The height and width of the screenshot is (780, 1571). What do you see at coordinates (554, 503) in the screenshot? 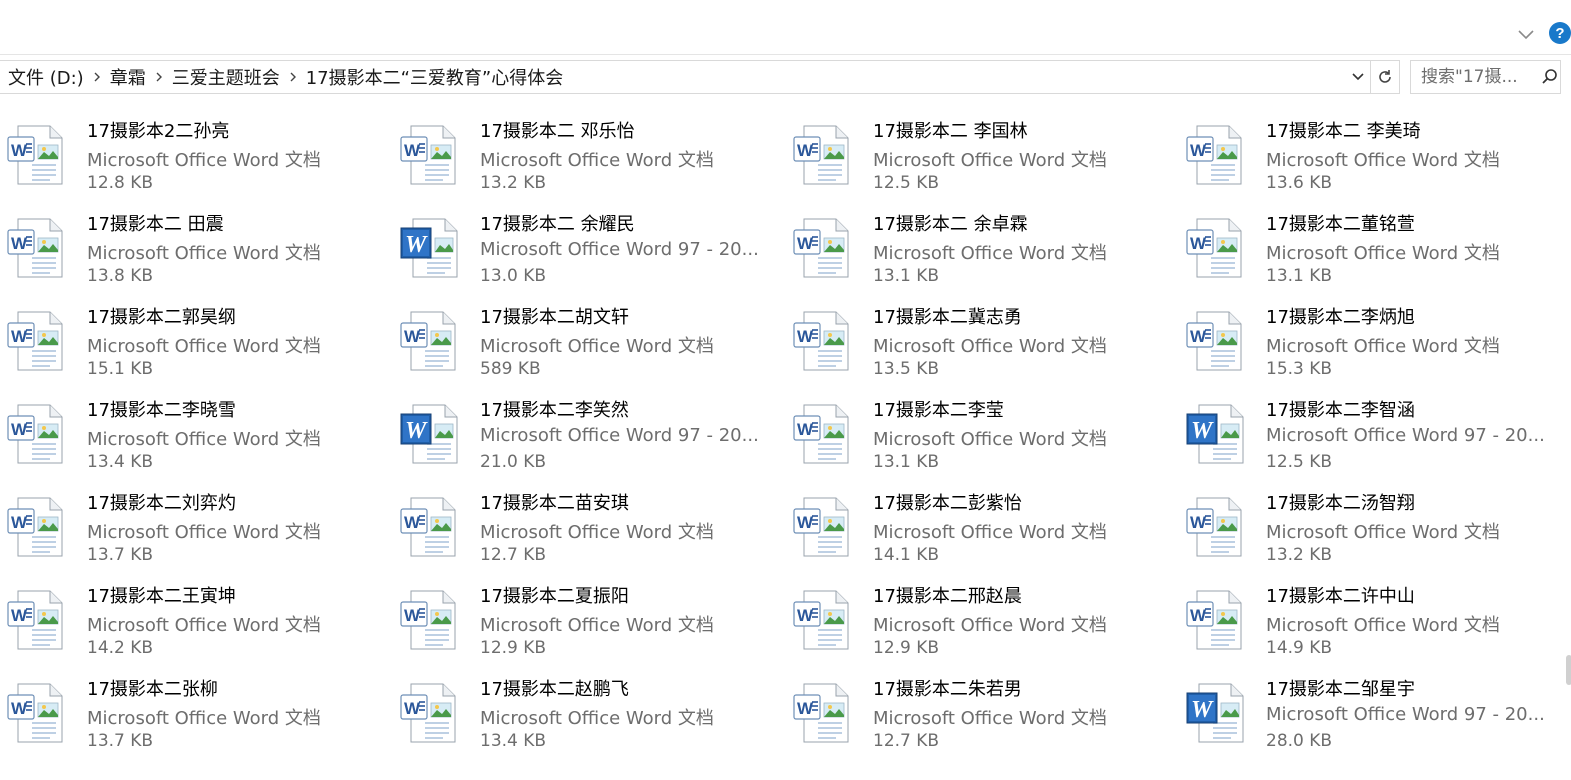
I see `file-name: 17摄影本二苗安琪` at bounding box center [554, 503].